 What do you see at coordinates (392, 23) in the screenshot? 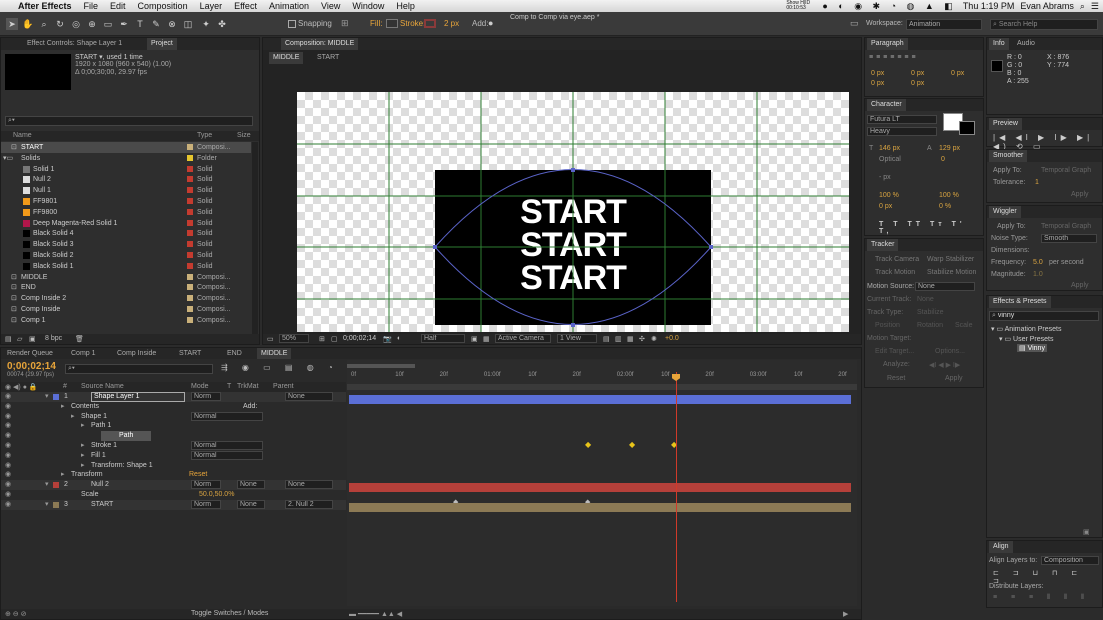
I see `fill-swatch` at bounding box center [392, 23].